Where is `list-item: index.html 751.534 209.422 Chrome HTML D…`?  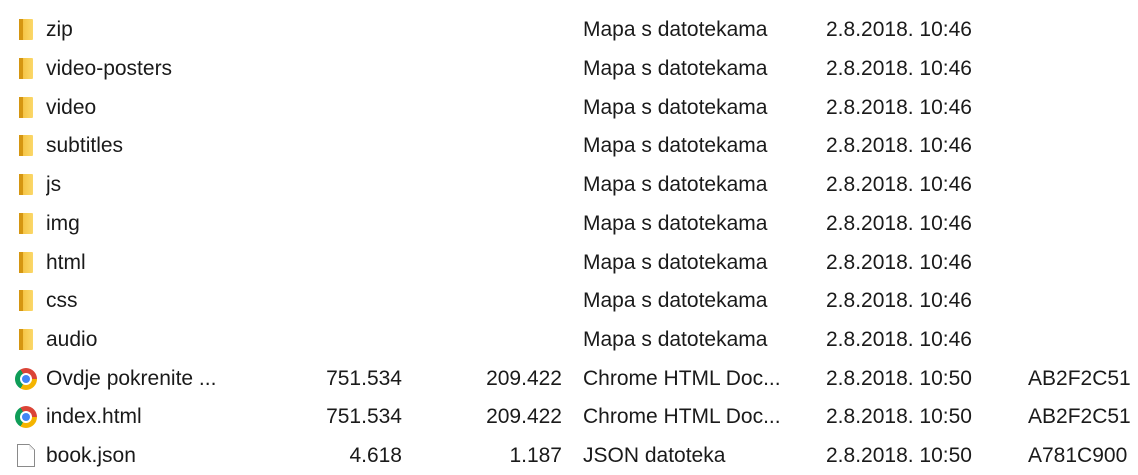
list-item: index.html 751.534 209.422 Chrome HTML D… is located at coordinates (569, 416).